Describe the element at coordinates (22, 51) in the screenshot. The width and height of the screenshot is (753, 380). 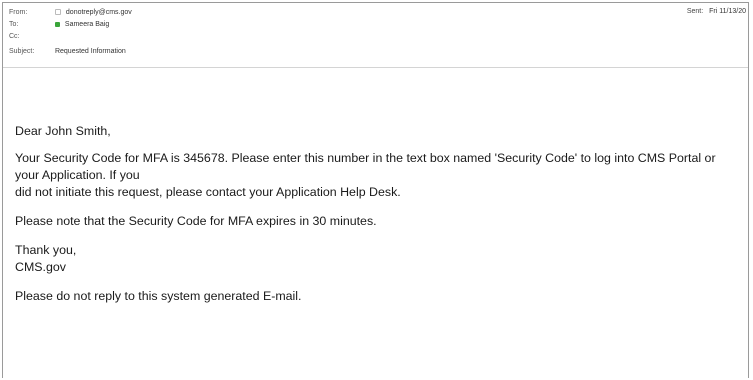
I see `subject-label: Subject:` at that location.